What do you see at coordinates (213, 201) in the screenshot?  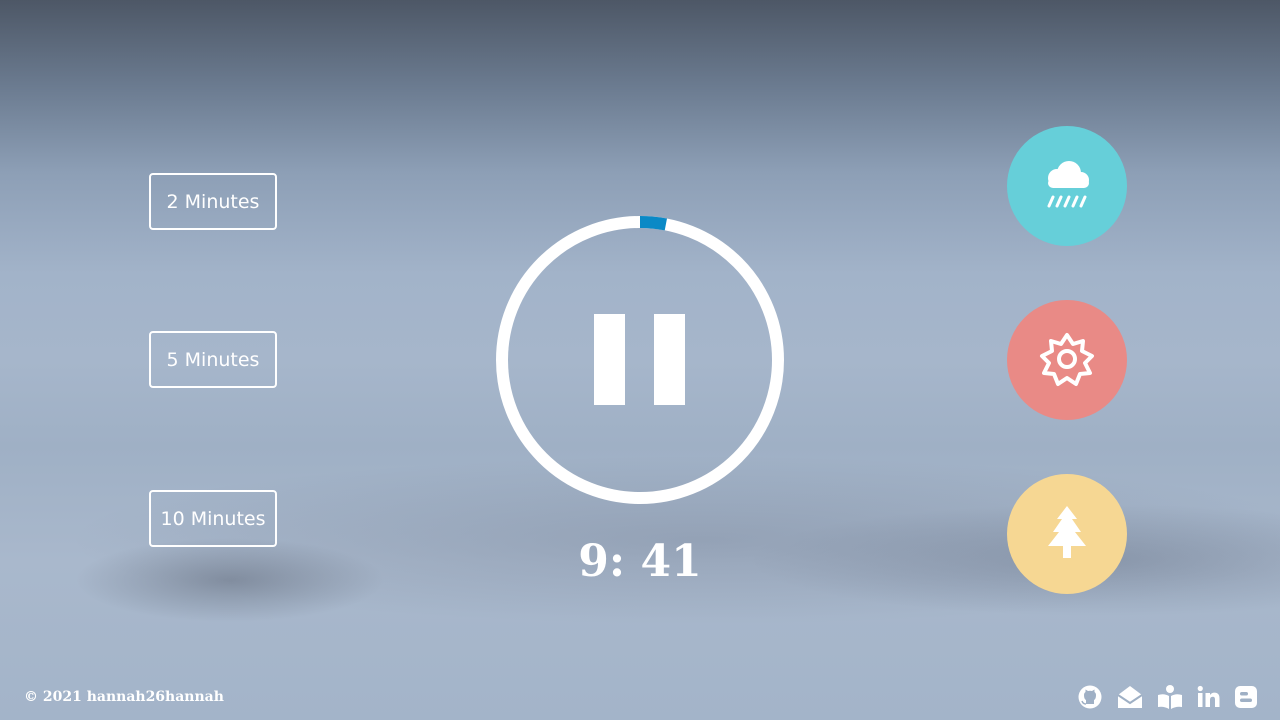 I see `duration-2-minutes-button: 2 Minutes` at bounding box center [213, 201].